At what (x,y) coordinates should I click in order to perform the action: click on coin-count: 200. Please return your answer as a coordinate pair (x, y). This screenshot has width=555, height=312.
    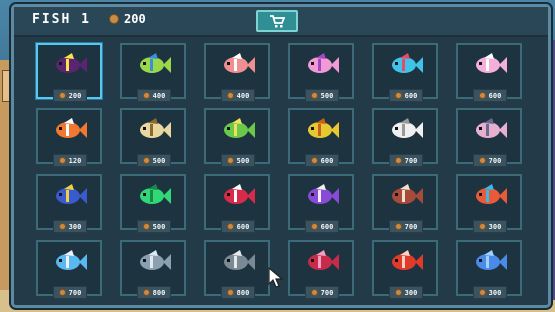
    Looking at the image, I should click on (135, 19).